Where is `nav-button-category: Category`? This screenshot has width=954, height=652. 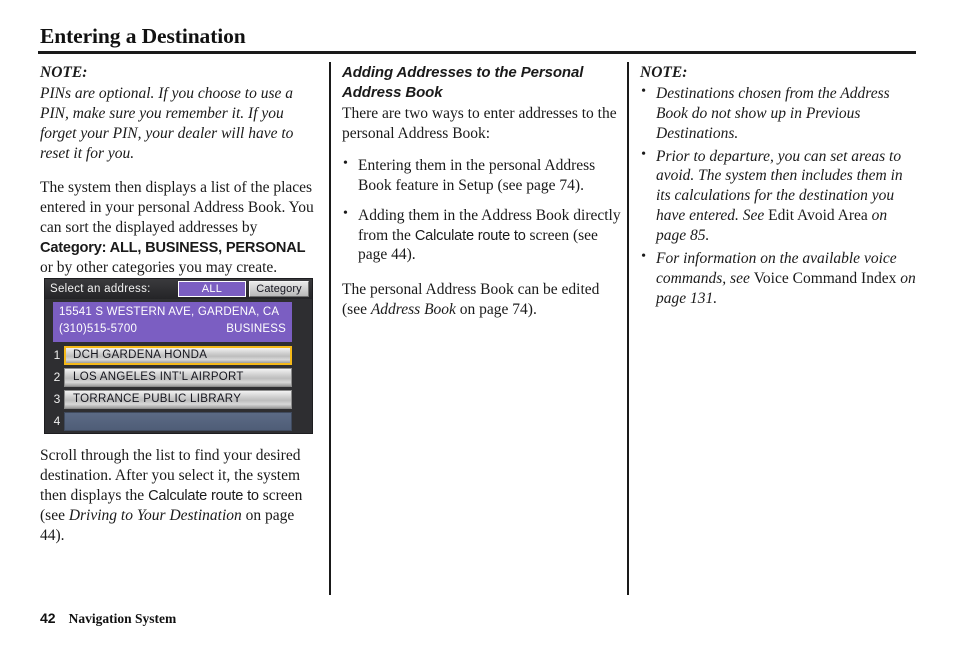 nav-button-category: Category is located at coordinates (279, 289).